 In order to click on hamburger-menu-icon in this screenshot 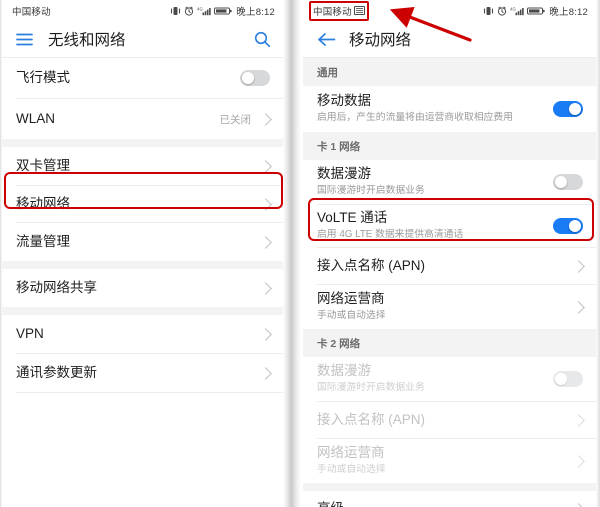, I will do `click(24, 39)`.